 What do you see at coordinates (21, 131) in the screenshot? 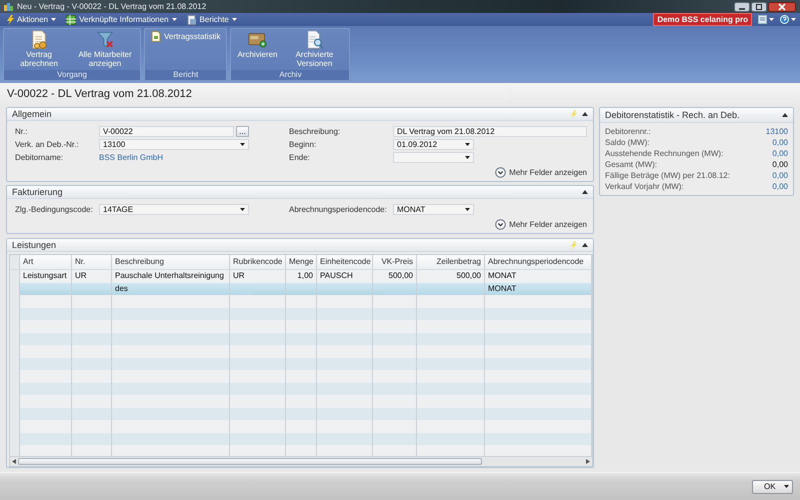
I see `field-label: Nr.:` at bounding box center [21, 131].